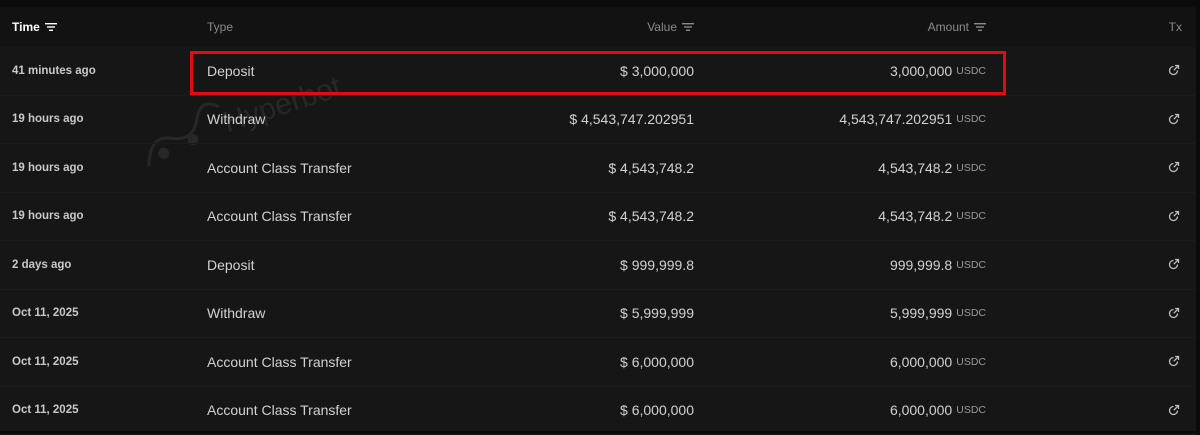 Image resolution: width=1200 pixels, height=435 pixels. I want to click on table-header: Time Type Value Amount, so click(598, 27).